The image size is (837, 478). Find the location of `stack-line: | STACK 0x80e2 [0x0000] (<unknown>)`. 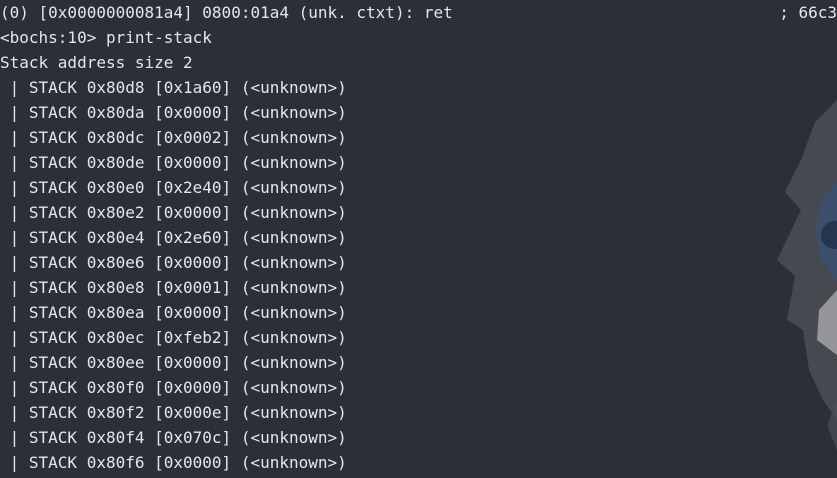

stack-line: | STACK 0x80e2 [0x0000] (<unknown>) is located at coordinates (173, 212).